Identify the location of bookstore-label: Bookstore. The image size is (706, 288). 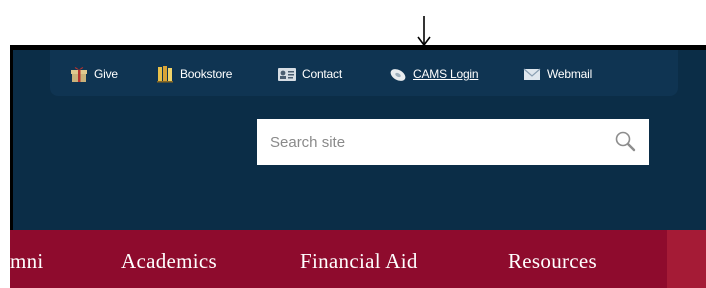
(206, 74).